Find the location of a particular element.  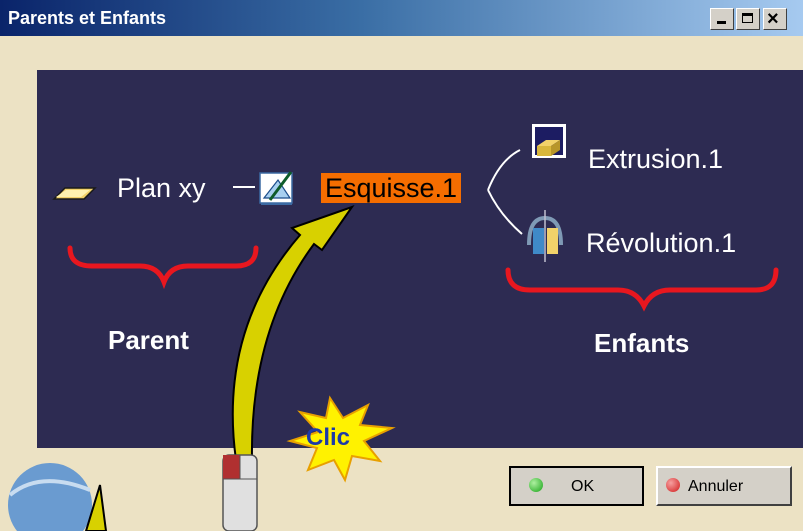

click-annotation: Clic is located at coordinates (328, 437).